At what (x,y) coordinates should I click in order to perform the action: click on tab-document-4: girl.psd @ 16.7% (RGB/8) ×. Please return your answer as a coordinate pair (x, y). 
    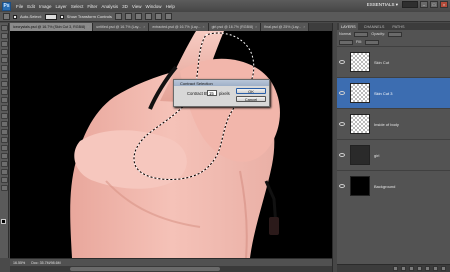
    Looking at the image, I should click on (235, 27).